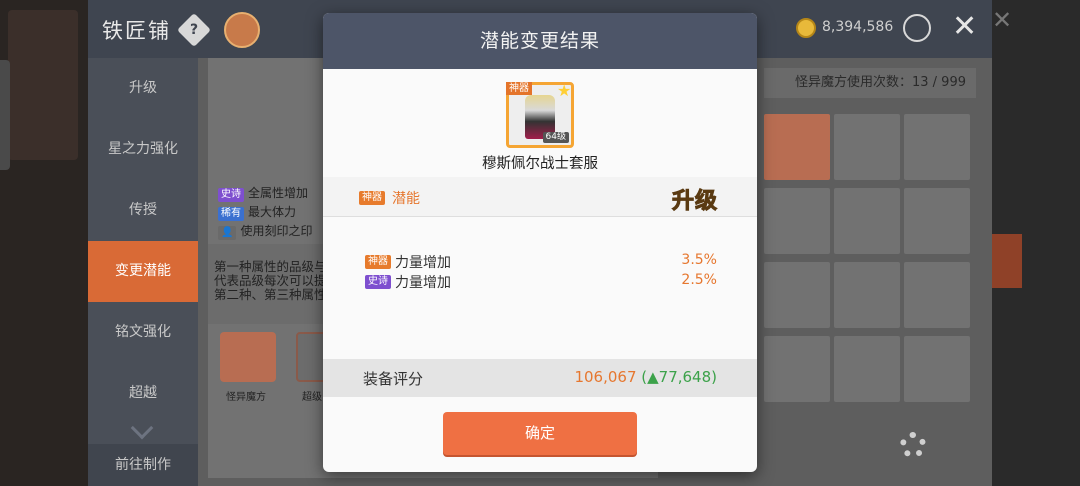 Image resolution: width=1080 pixels, height=486 pixels. Describe the element at coordinates (143, 465) in the screenshot. I see `goto-craft-button: 前往制作` at that location.